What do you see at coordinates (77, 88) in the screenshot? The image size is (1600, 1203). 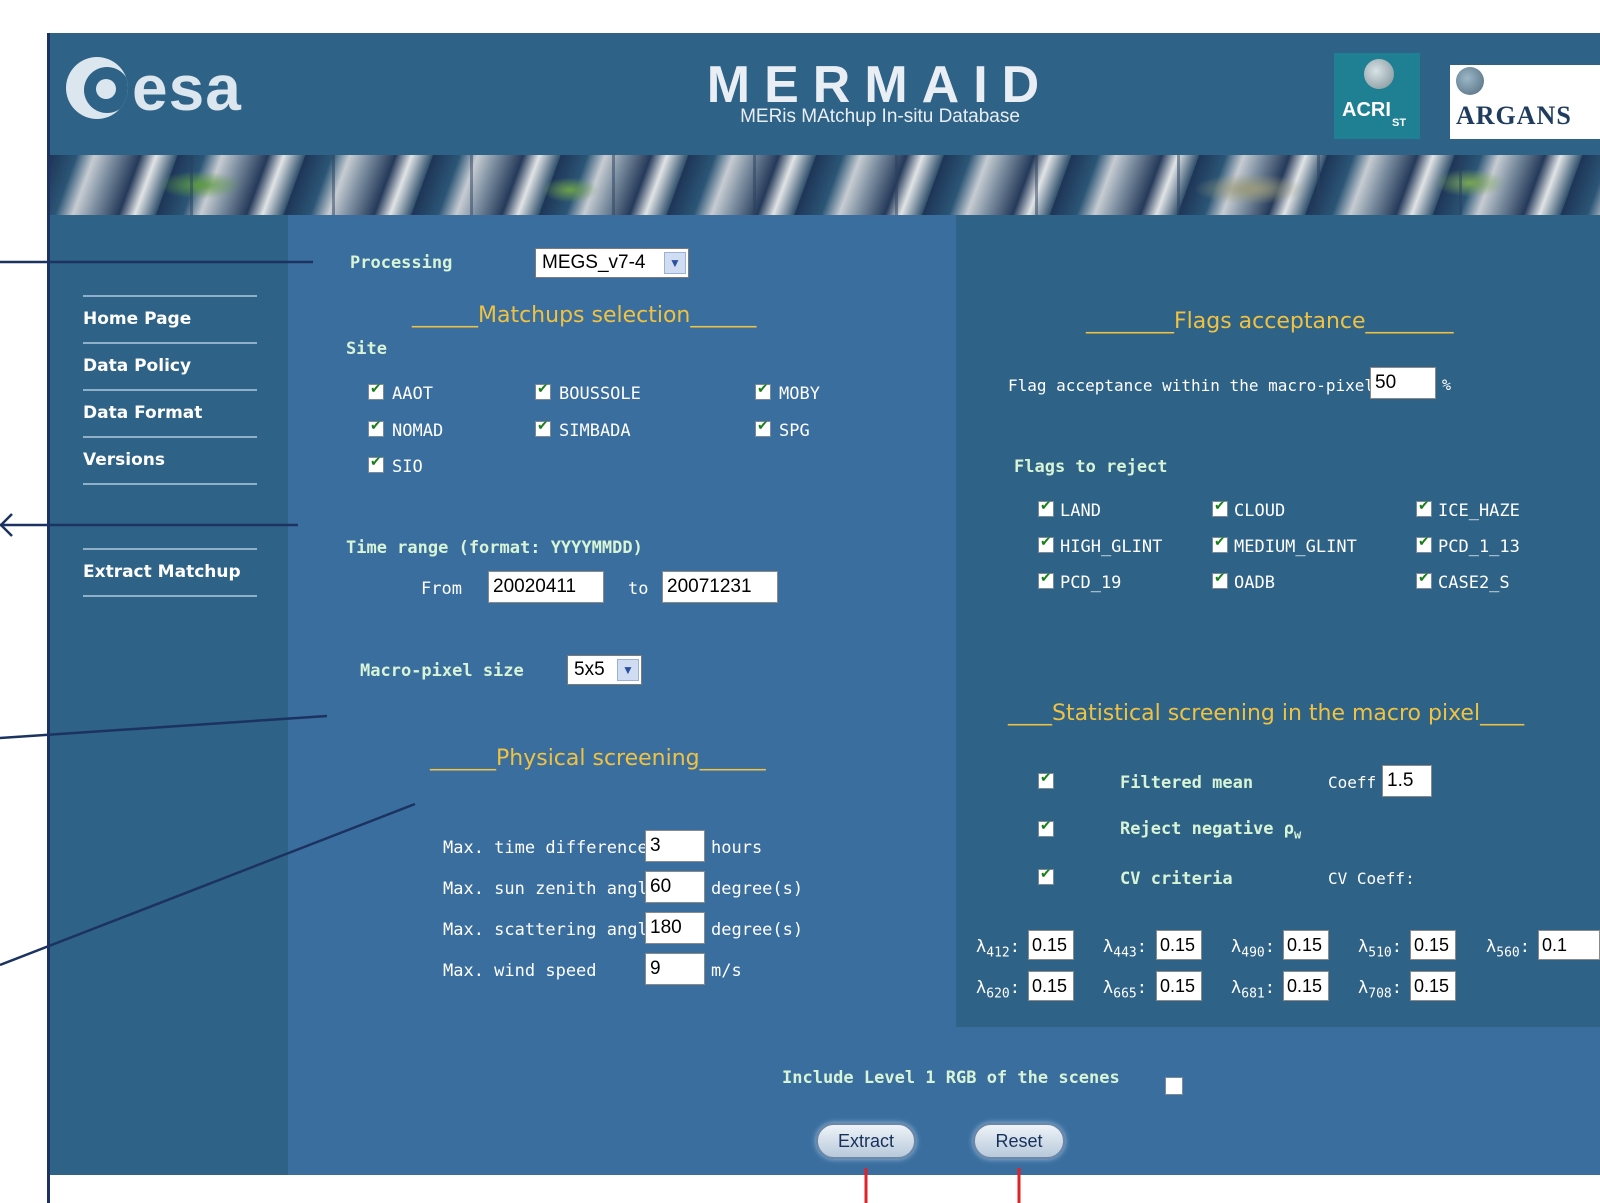 I see `esa-logo-dot-icon` at bounding box center [77, 88].